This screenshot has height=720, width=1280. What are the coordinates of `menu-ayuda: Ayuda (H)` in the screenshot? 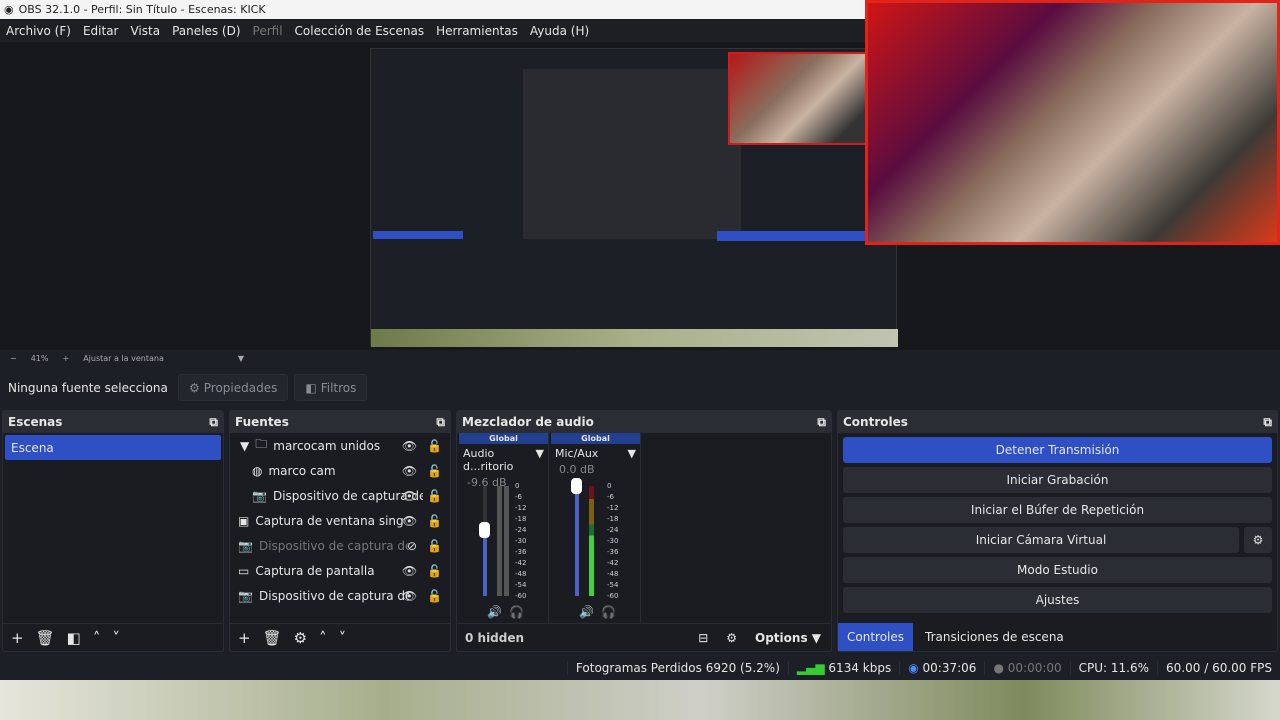 It's located at (559, 31).